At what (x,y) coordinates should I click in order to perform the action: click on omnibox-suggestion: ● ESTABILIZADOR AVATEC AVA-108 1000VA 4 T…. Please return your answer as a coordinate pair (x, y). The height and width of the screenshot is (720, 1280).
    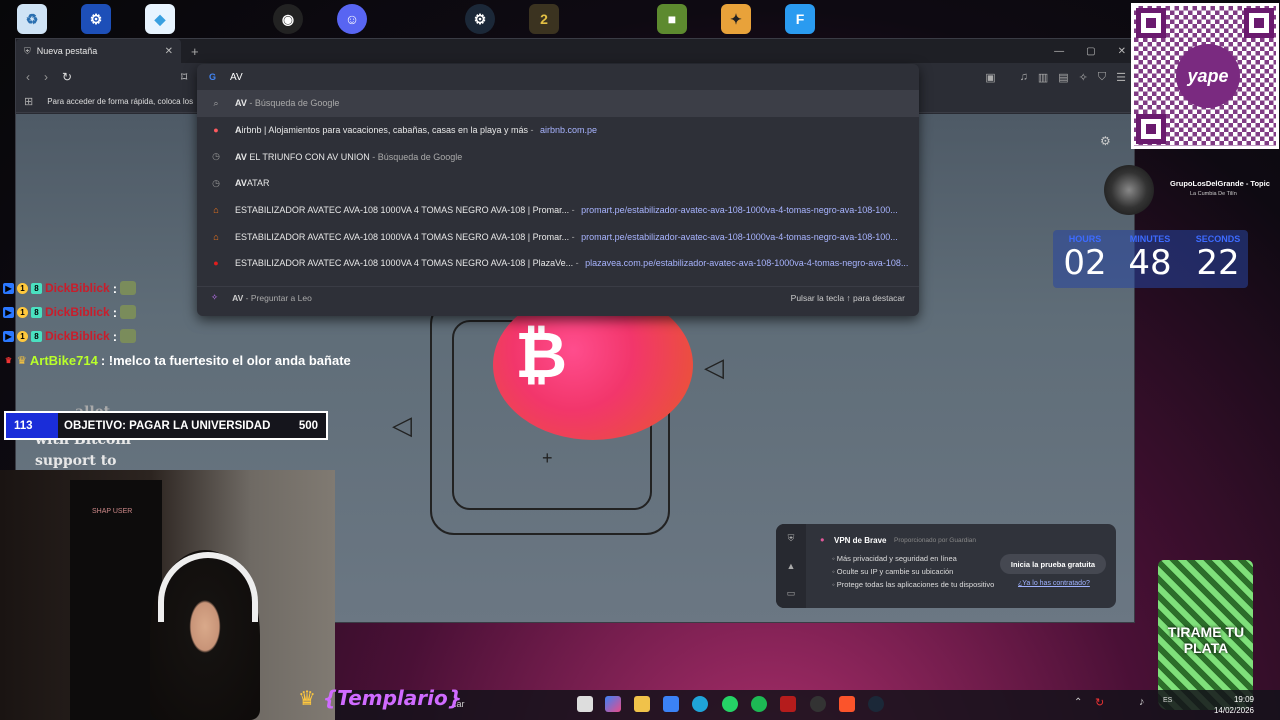
    Looking at the image, I should click on (558, 263).